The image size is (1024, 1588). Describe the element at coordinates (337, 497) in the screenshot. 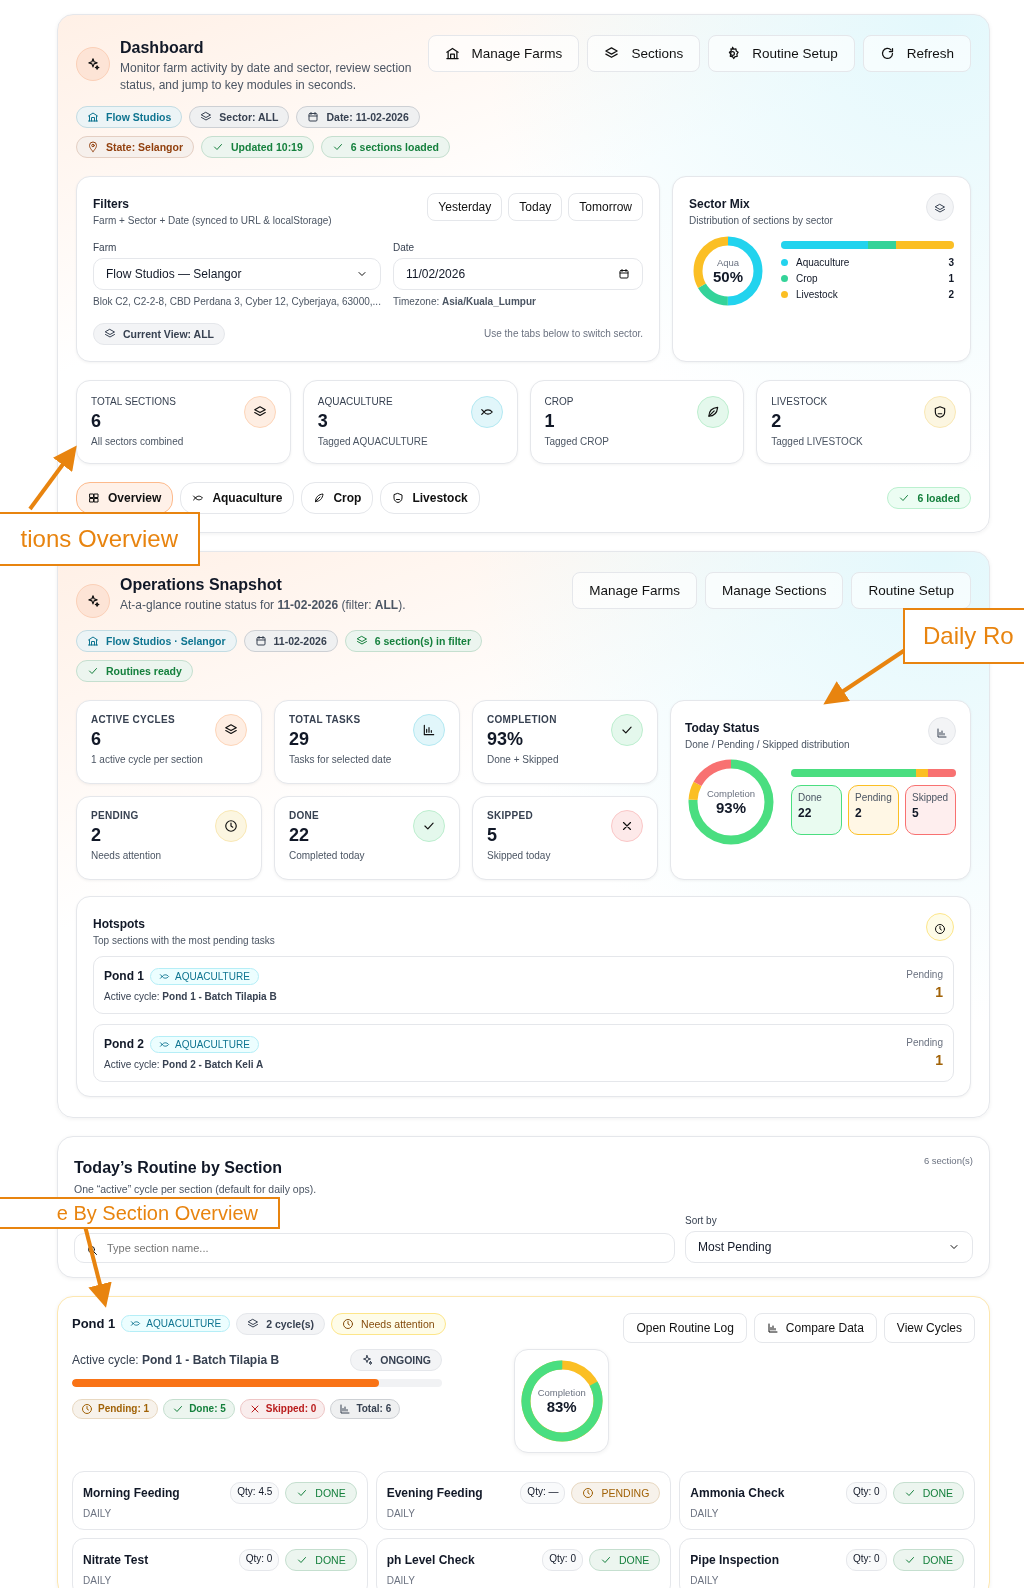

I see `sector-tab: Crop` at that location.